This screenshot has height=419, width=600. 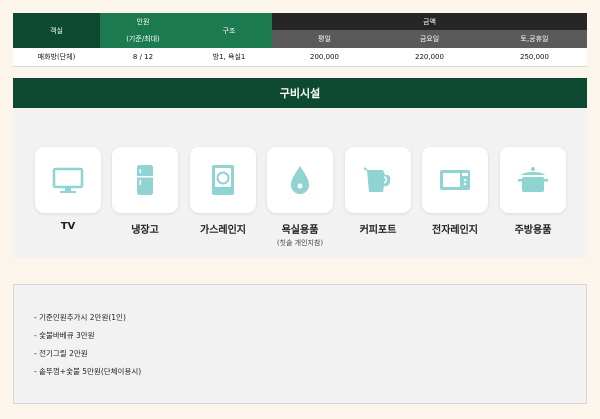 I want to click on microwave-icon, so click(x=455, y=180).